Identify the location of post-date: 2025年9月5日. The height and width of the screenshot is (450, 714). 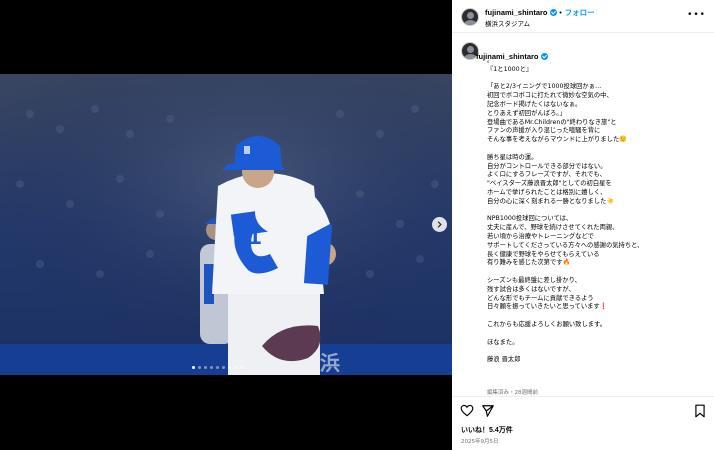
(480, 441).